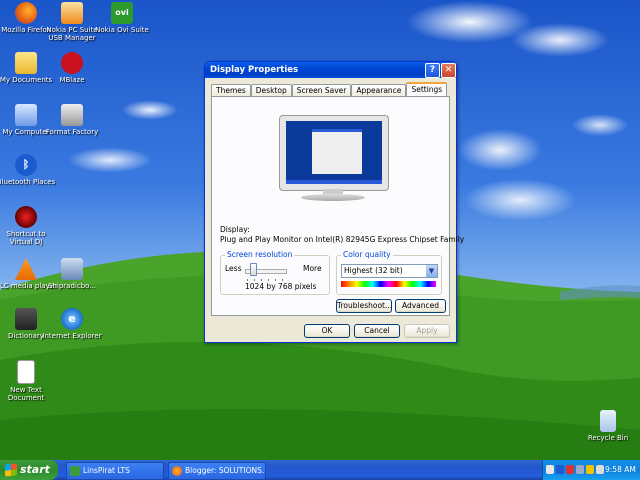 The width and height of the screenshot is (640, 480). Describe the element at coordinates (233, 268) in the screenshot. I see `resolution-less-label: Less` at that location.